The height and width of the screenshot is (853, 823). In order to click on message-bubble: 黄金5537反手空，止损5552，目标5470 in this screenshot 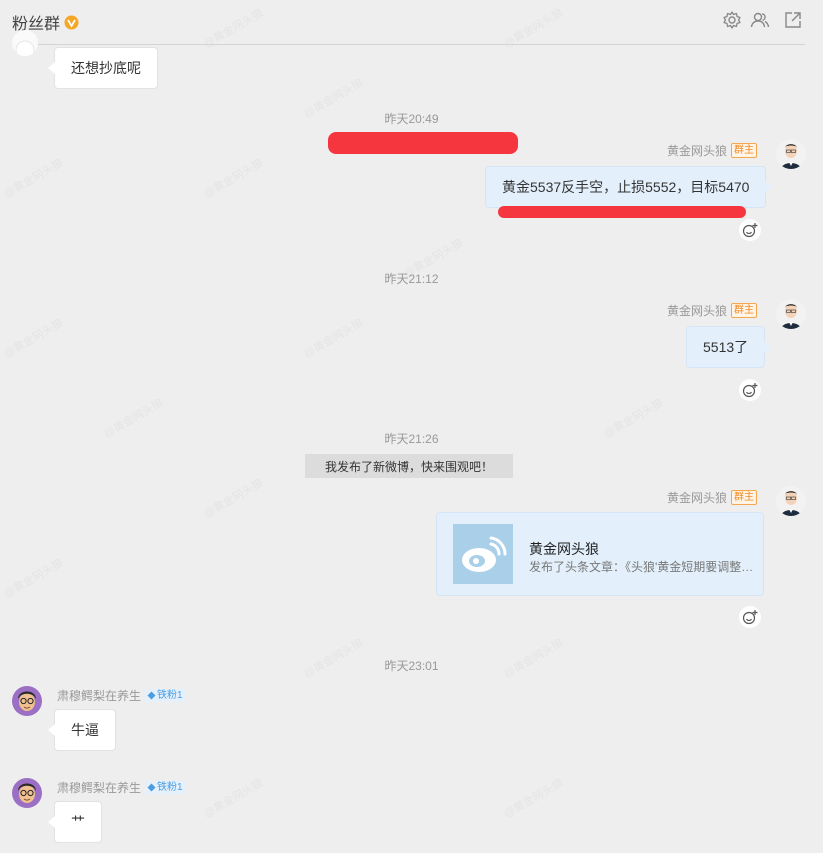, I will do `click(629, 187)`.